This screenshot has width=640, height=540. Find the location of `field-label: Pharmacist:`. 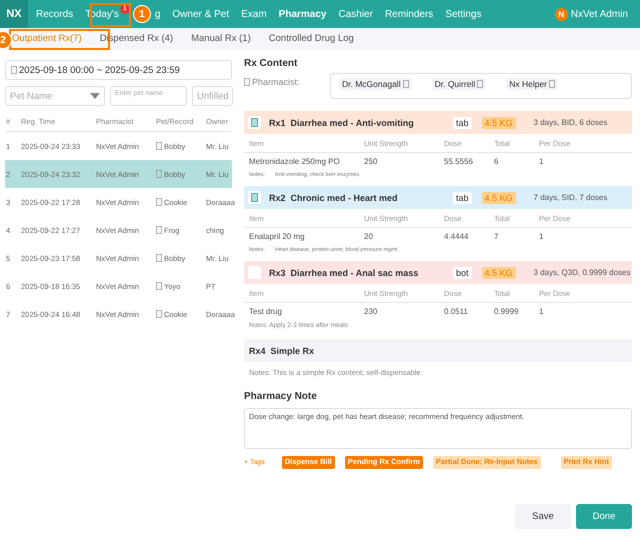

field-label: Pharmacist: is located at coordinates (276, 82).